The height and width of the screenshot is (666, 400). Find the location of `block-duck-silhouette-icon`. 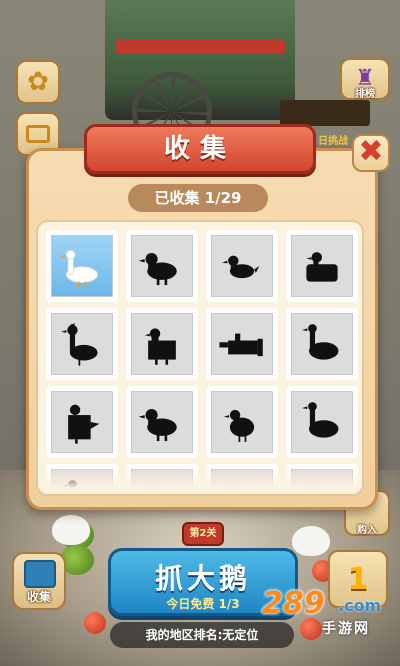

block-duck-silhouette-icon is located at coordinates (84, 424).